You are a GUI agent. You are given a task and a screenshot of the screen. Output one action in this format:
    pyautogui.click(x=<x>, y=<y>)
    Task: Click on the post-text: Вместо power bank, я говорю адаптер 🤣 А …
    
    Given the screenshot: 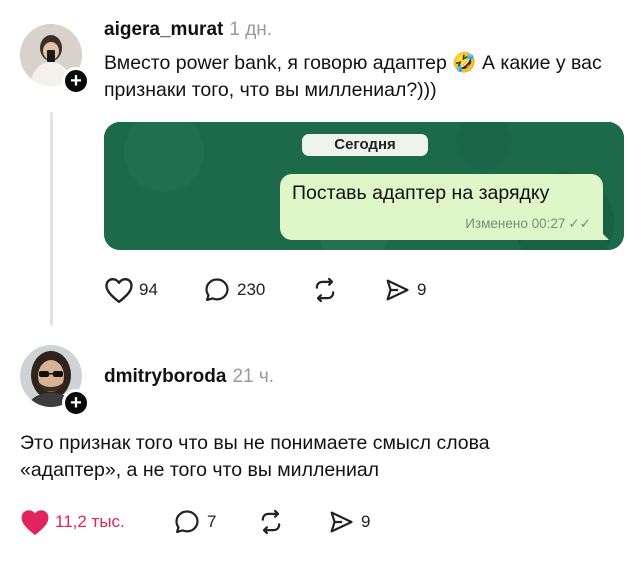 What is the action you would take?
    pyautogui.click(x=364, y=77)
    